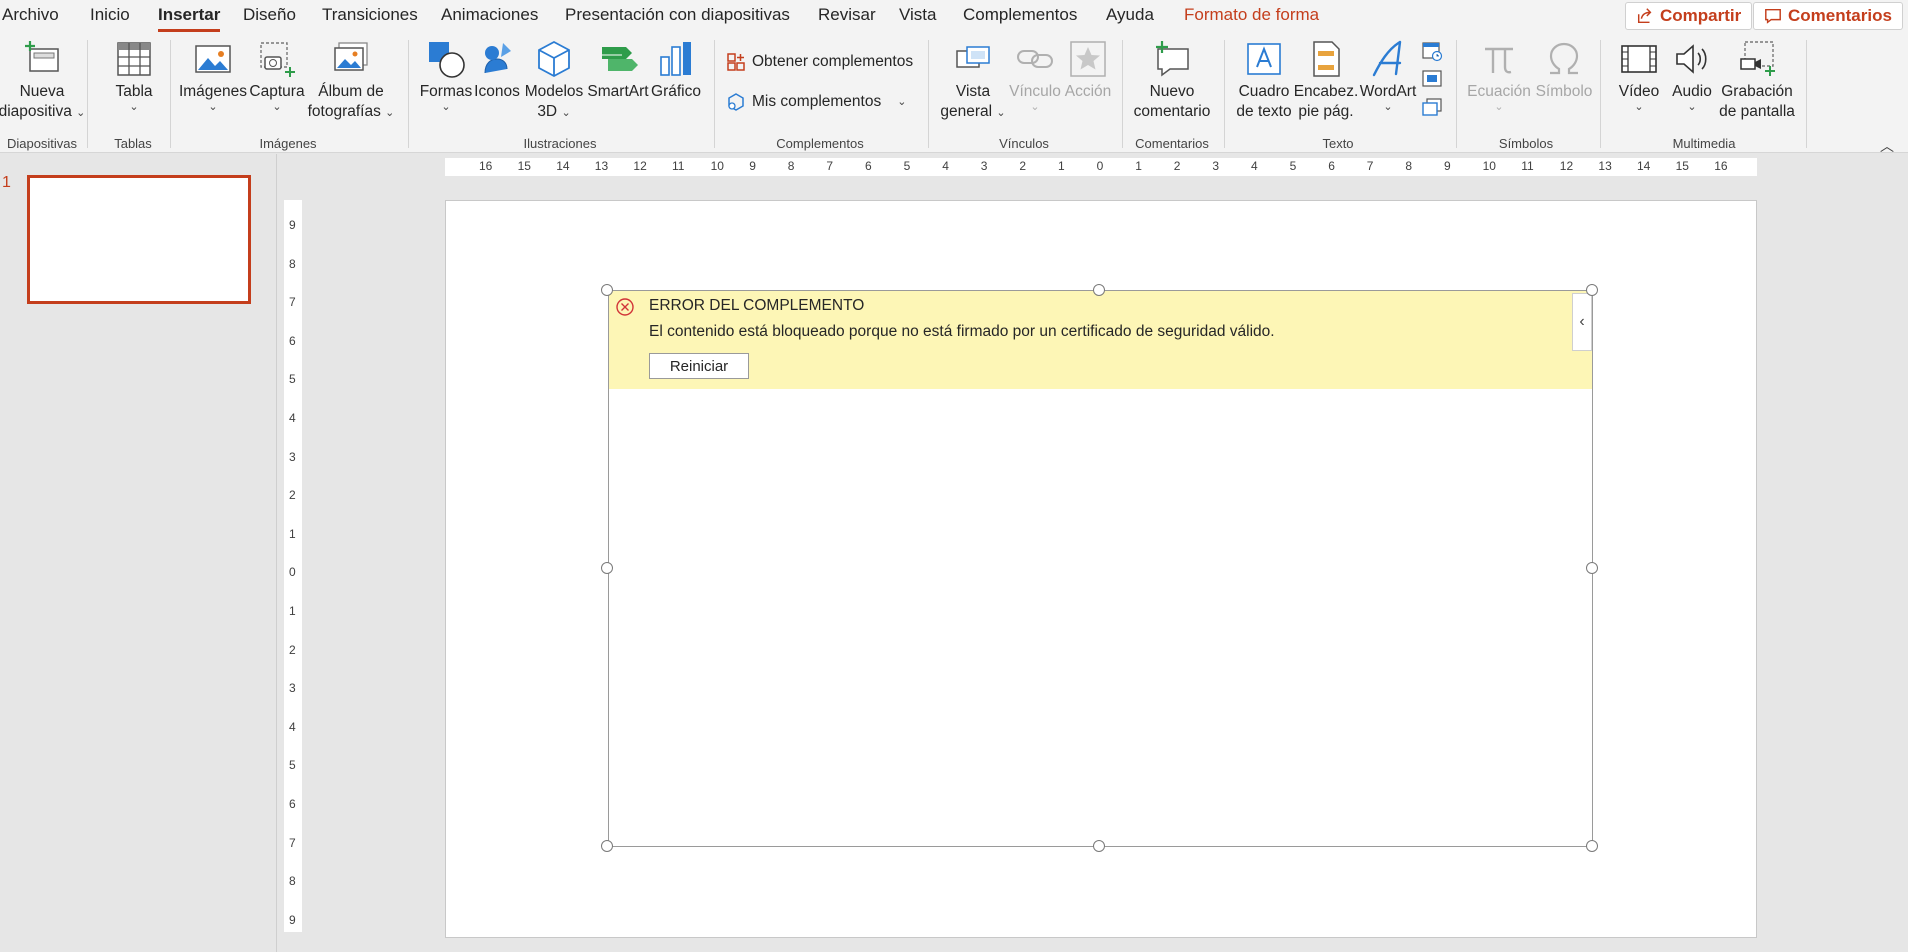  I want to click on group-comentarios: Comentarios, so click(1172, 143).